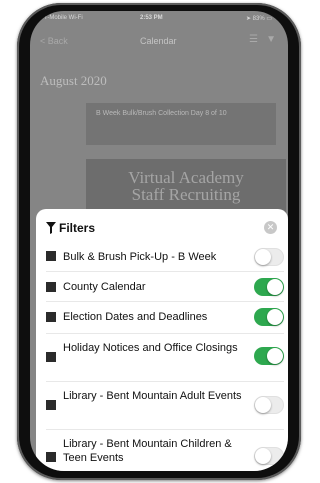 The image size is (320, 483). Describe the element at coordinates (150, 348) in the screenshot. I see `filter-label: Holiday Notices and Office Closings` at that location.